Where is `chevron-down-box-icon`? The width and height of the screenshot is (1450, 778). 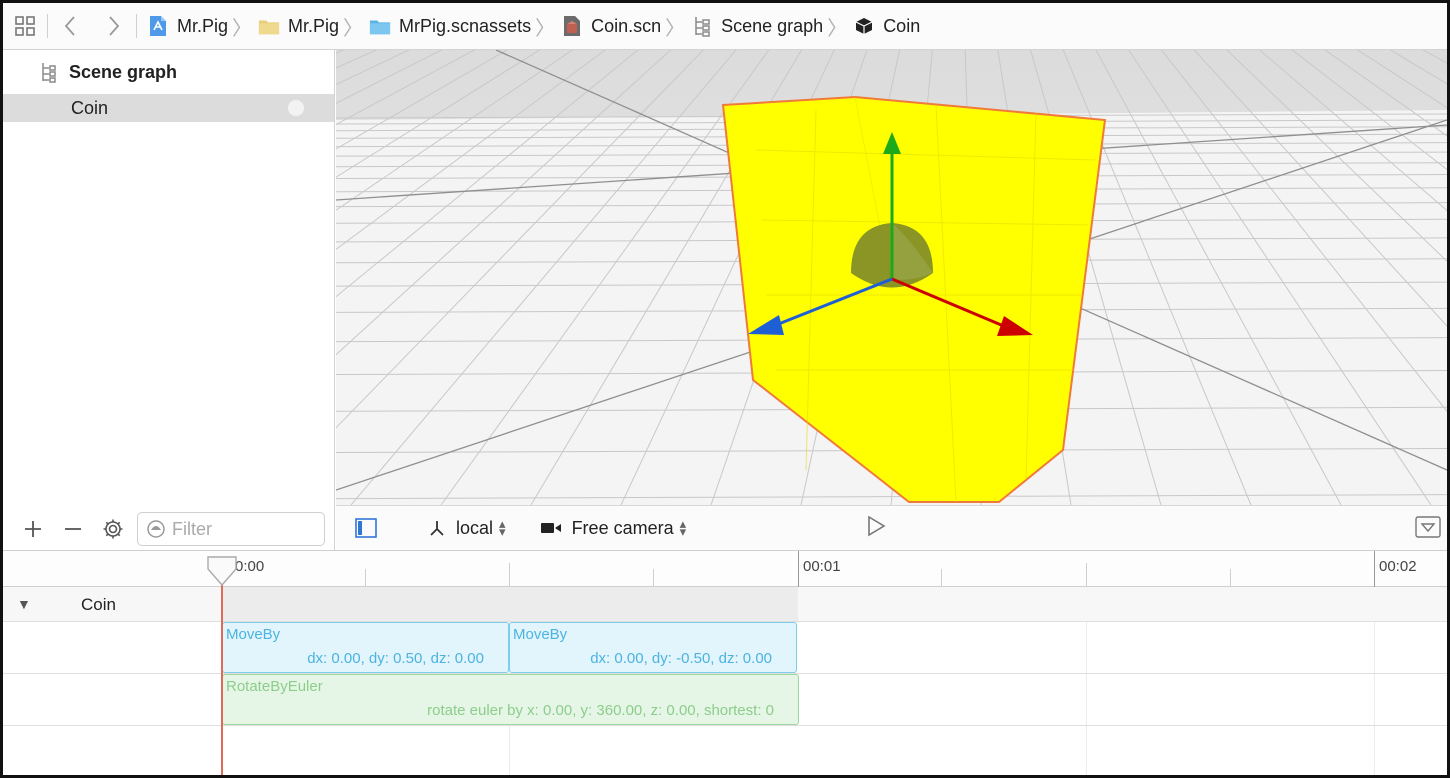
chevron-down-box-icon is located at coordinates (1428, 527).